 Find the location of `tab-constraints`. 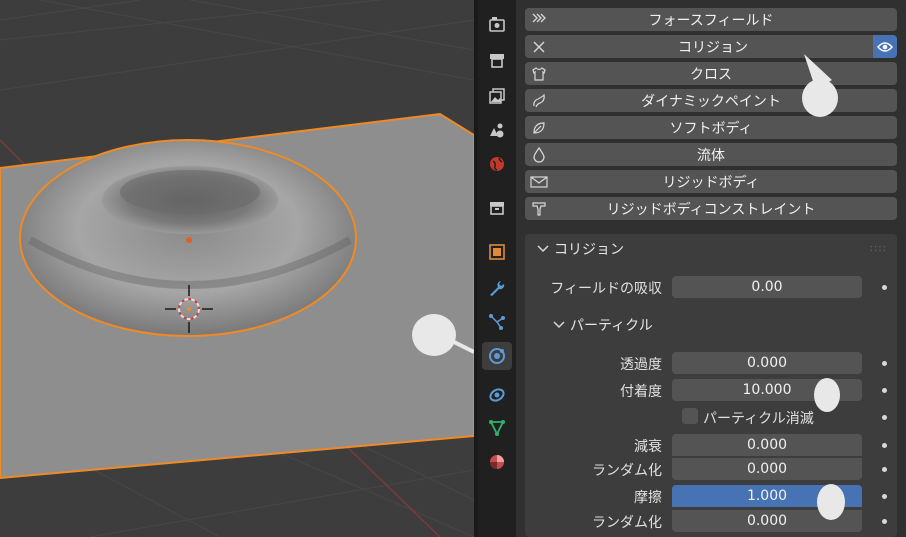

tab-constraints is located at coordinates (497, 394).